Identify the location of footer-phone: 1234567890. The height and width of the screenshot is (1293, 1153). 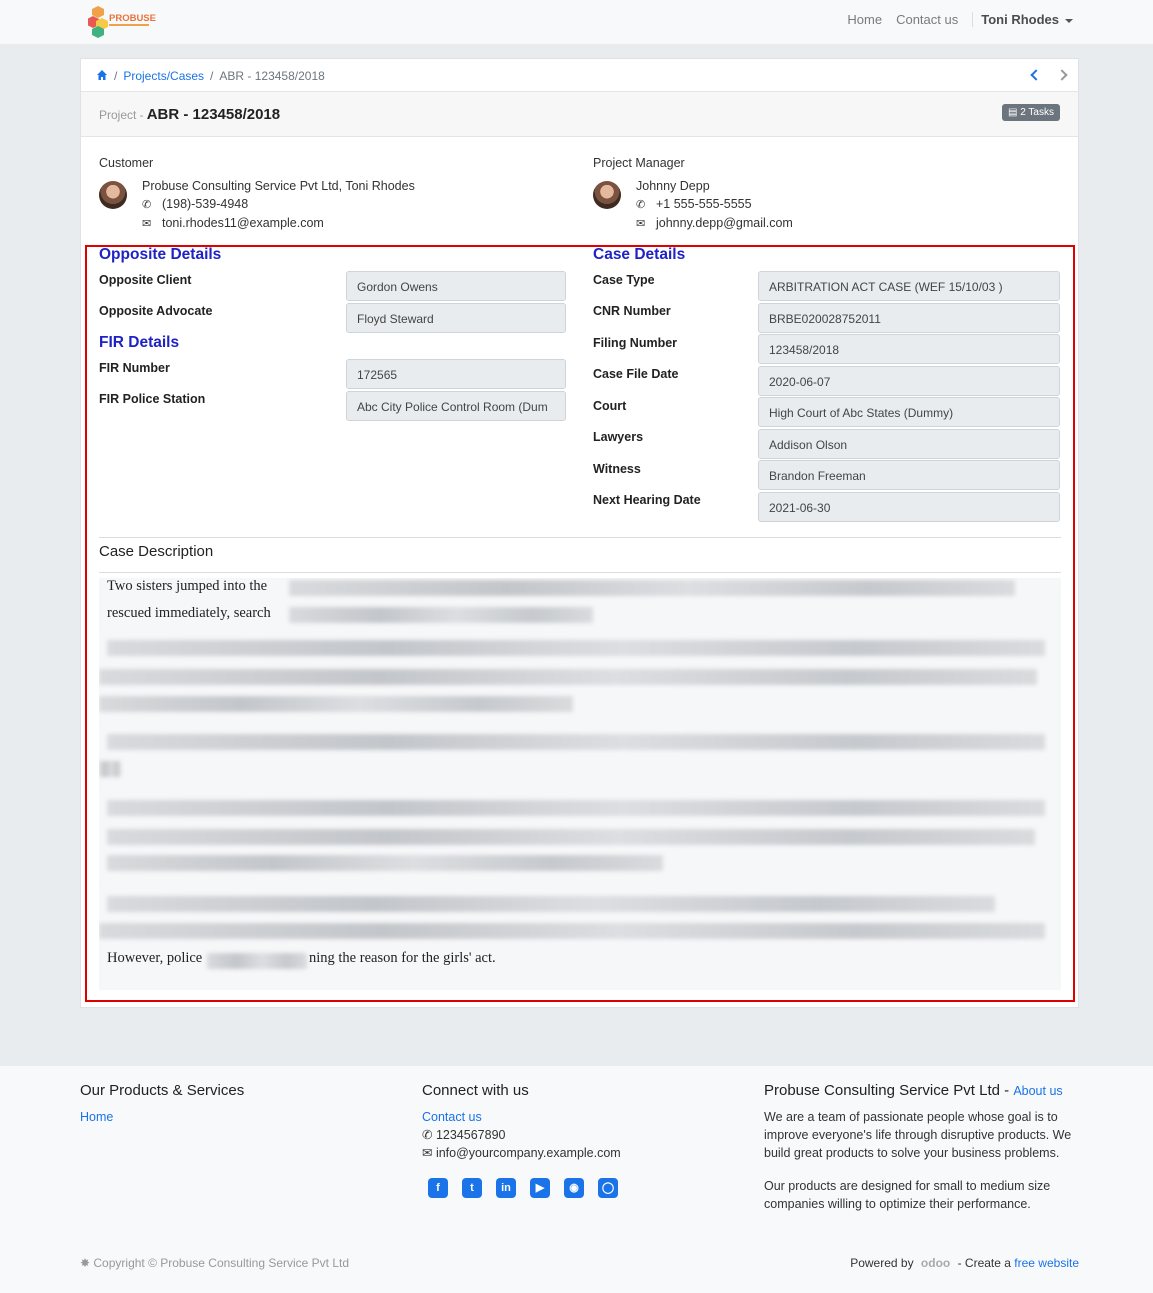
(470, 1135).